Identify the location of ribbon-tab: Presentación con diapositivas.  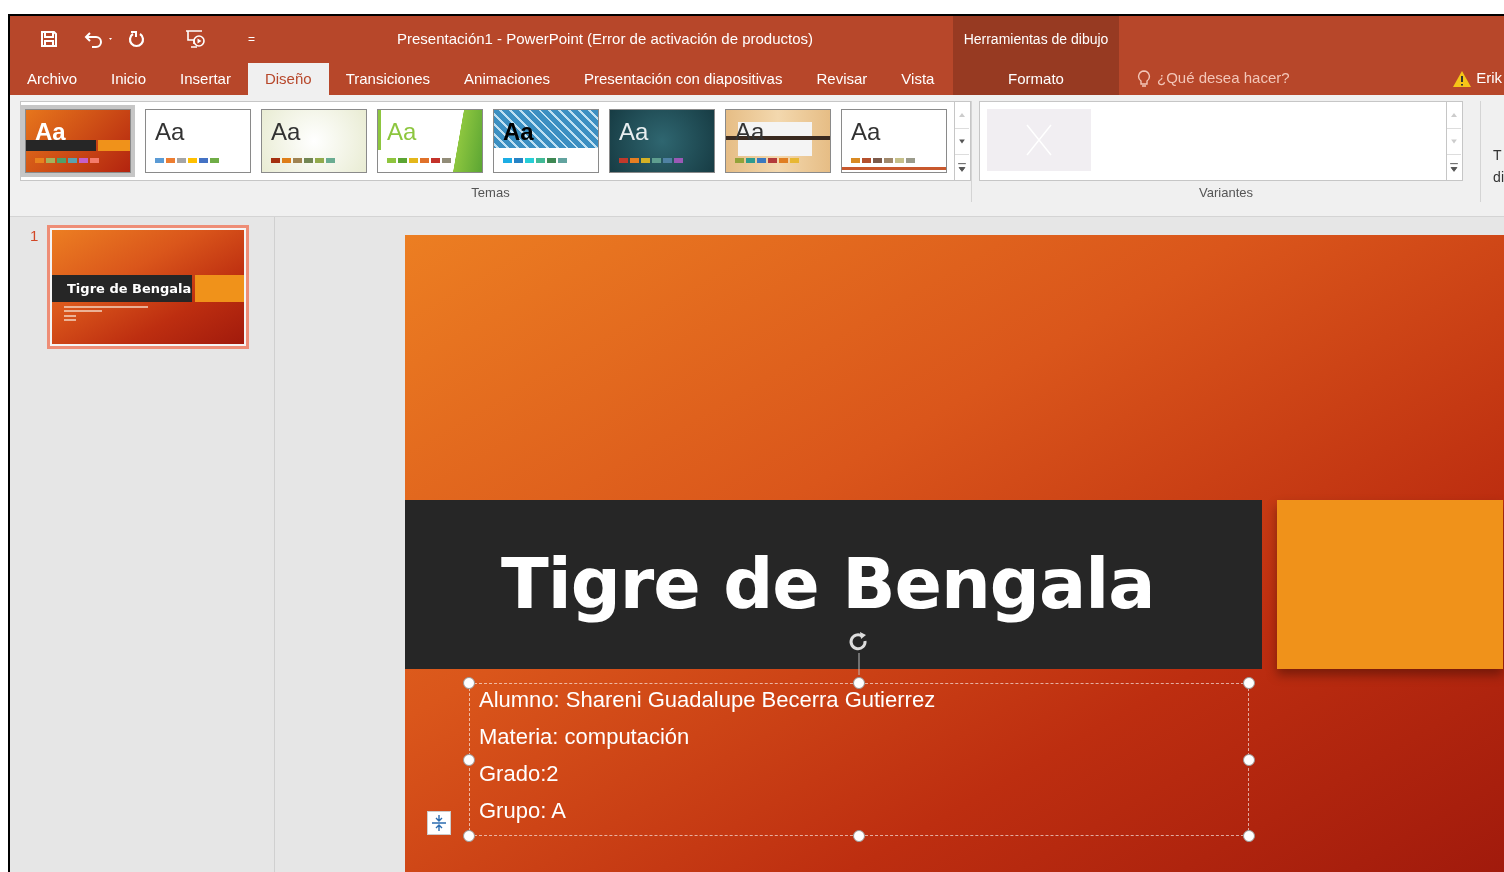
(683, 79).